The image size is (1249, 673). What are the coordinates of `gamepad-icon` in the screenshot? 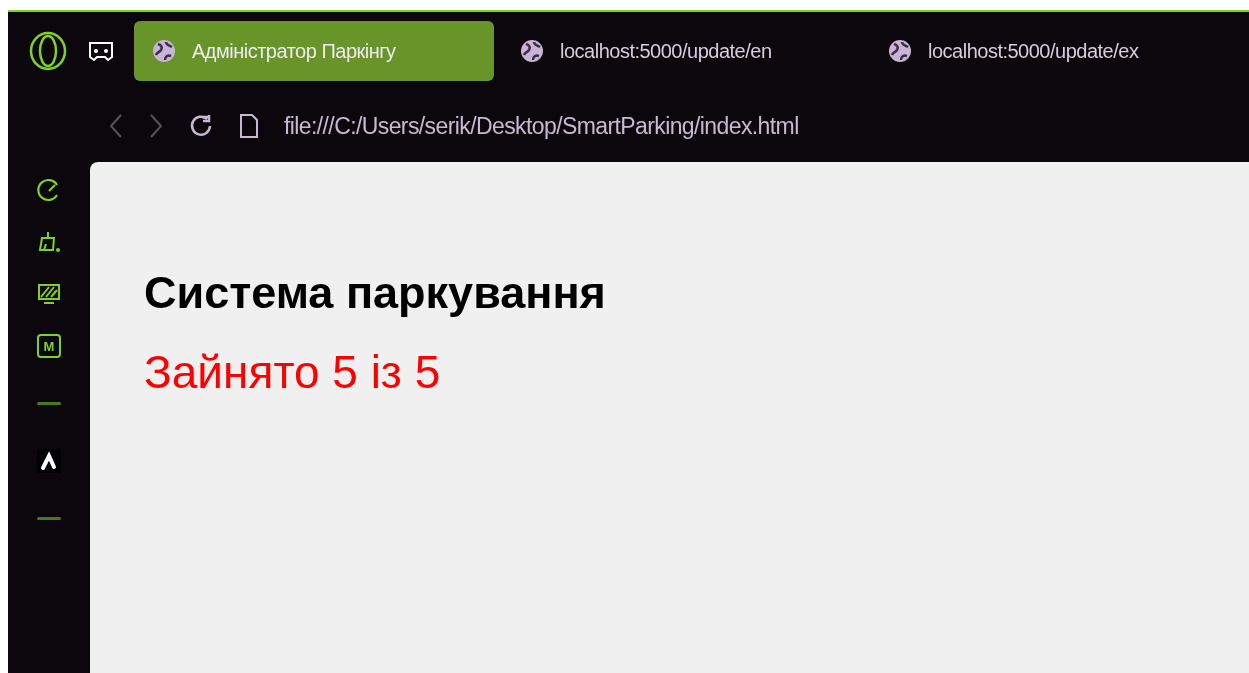 It's located at (101, 51).